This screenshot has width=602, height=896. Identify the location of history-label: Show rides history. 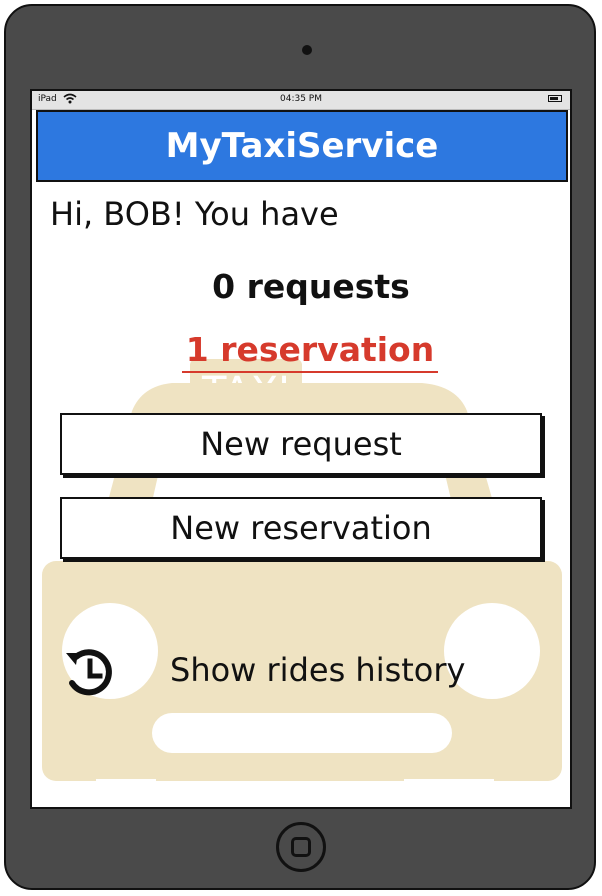
(318, 670).